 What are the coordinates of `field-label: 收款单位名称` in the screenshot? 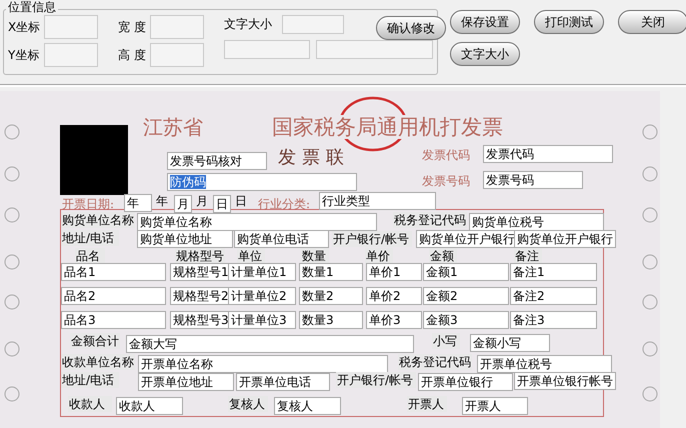 It's located at (98, 362).